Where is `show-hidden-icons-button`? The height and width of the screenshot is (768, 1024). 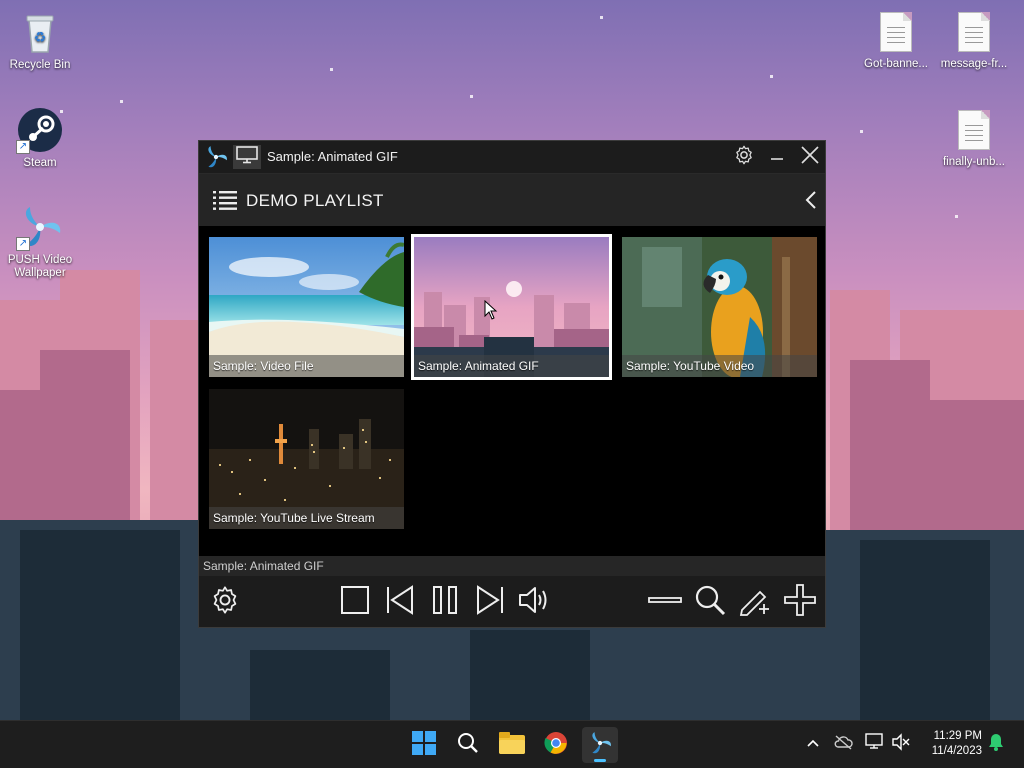 show-hidden-icons-button is located at coordinates (813, 744).